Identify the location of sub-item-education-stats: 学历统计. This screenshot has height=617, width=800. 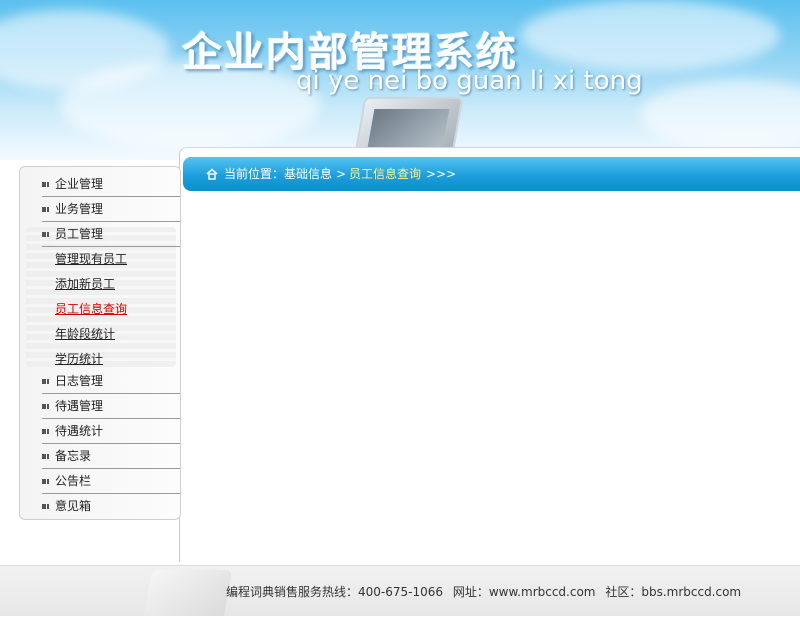
(79, 359).